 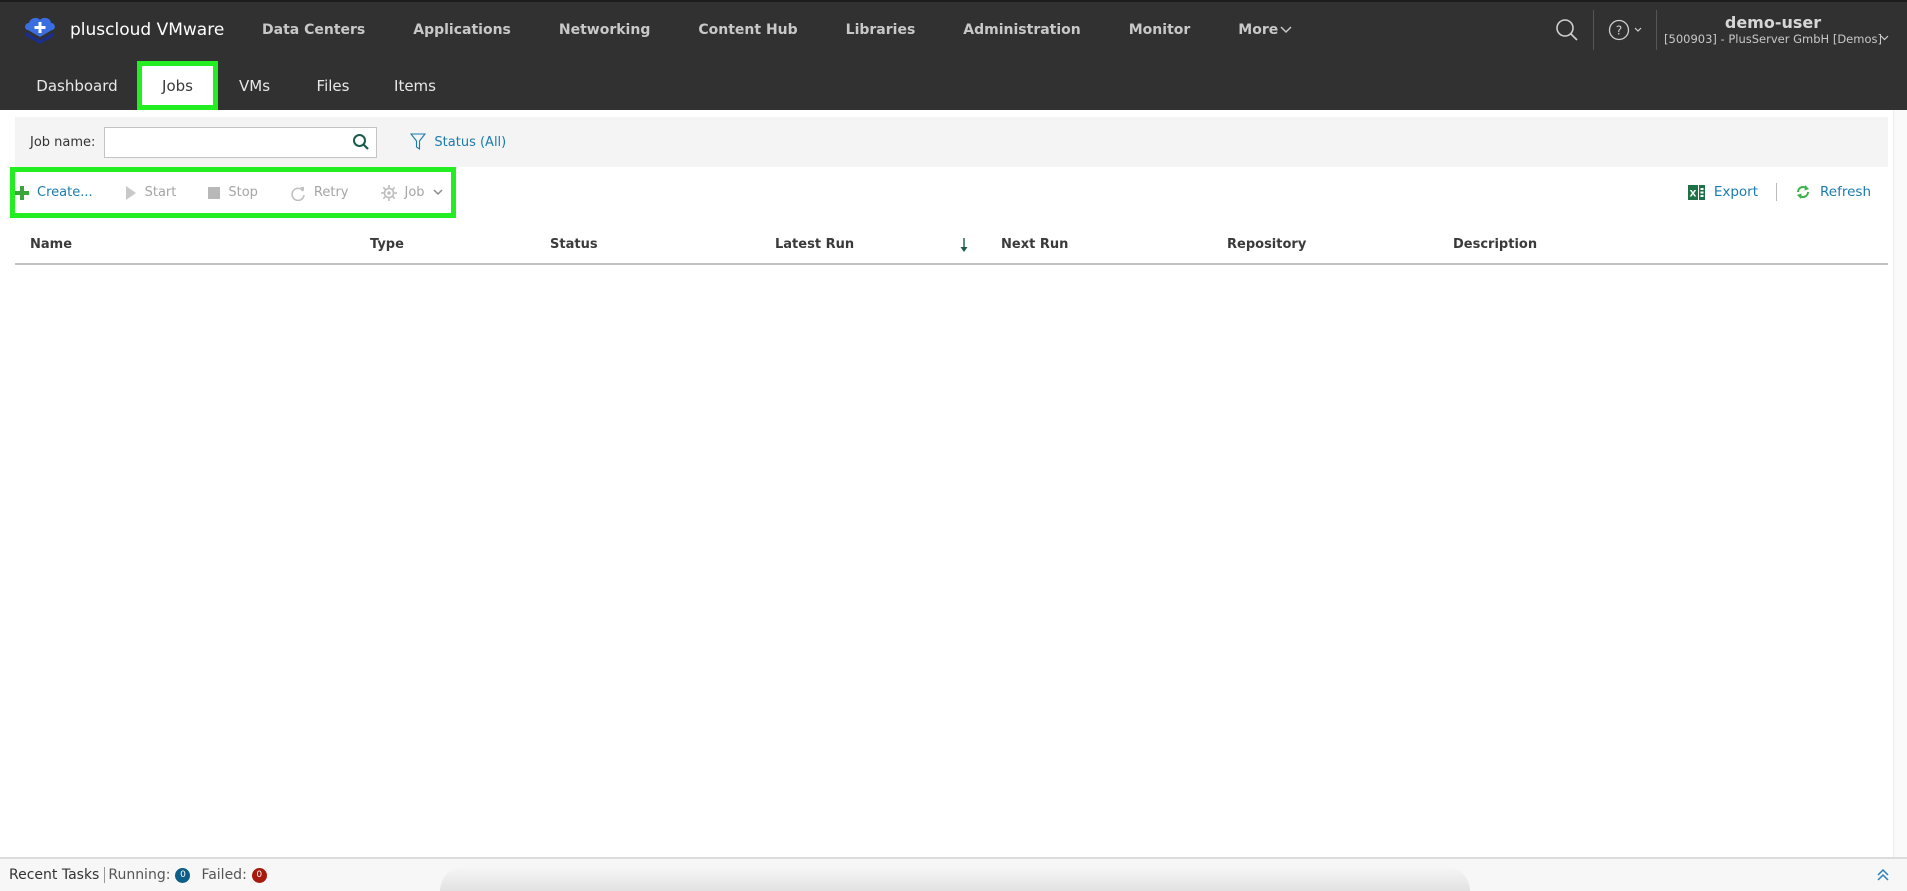 What do you see at coordinates (881, 30) in the screenshot?
I see `nav-libraries: Libraries` at bounding box center [881, 30].